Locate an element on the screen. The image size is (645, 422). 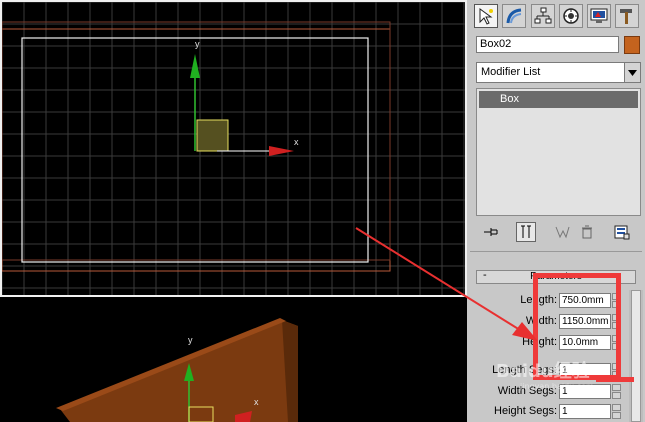
scrollbar-thumb is located at coordinates (636, 356).